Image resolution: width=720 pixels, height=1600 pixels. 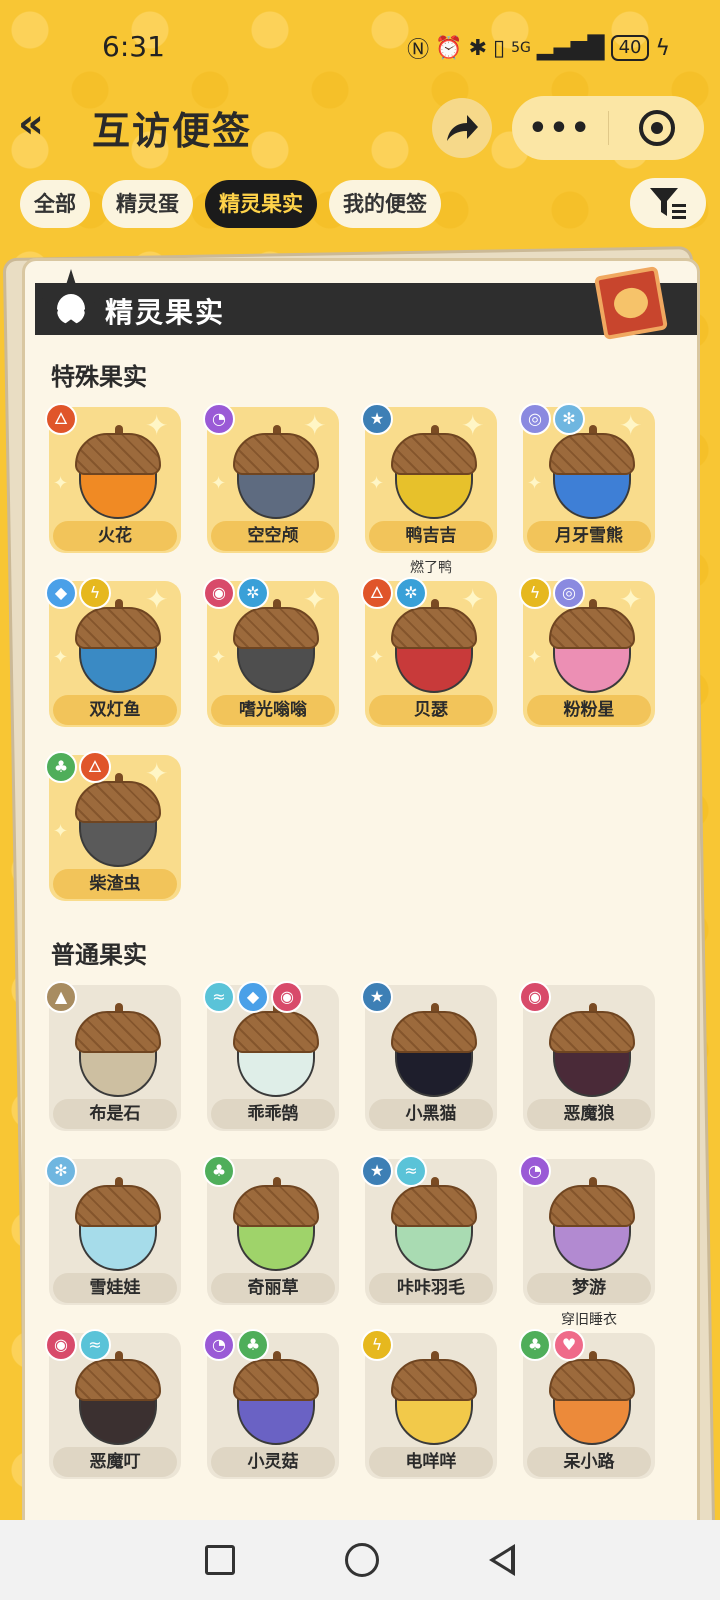 I want to click on type-badges: ✻, so click(x=61, y=1171).